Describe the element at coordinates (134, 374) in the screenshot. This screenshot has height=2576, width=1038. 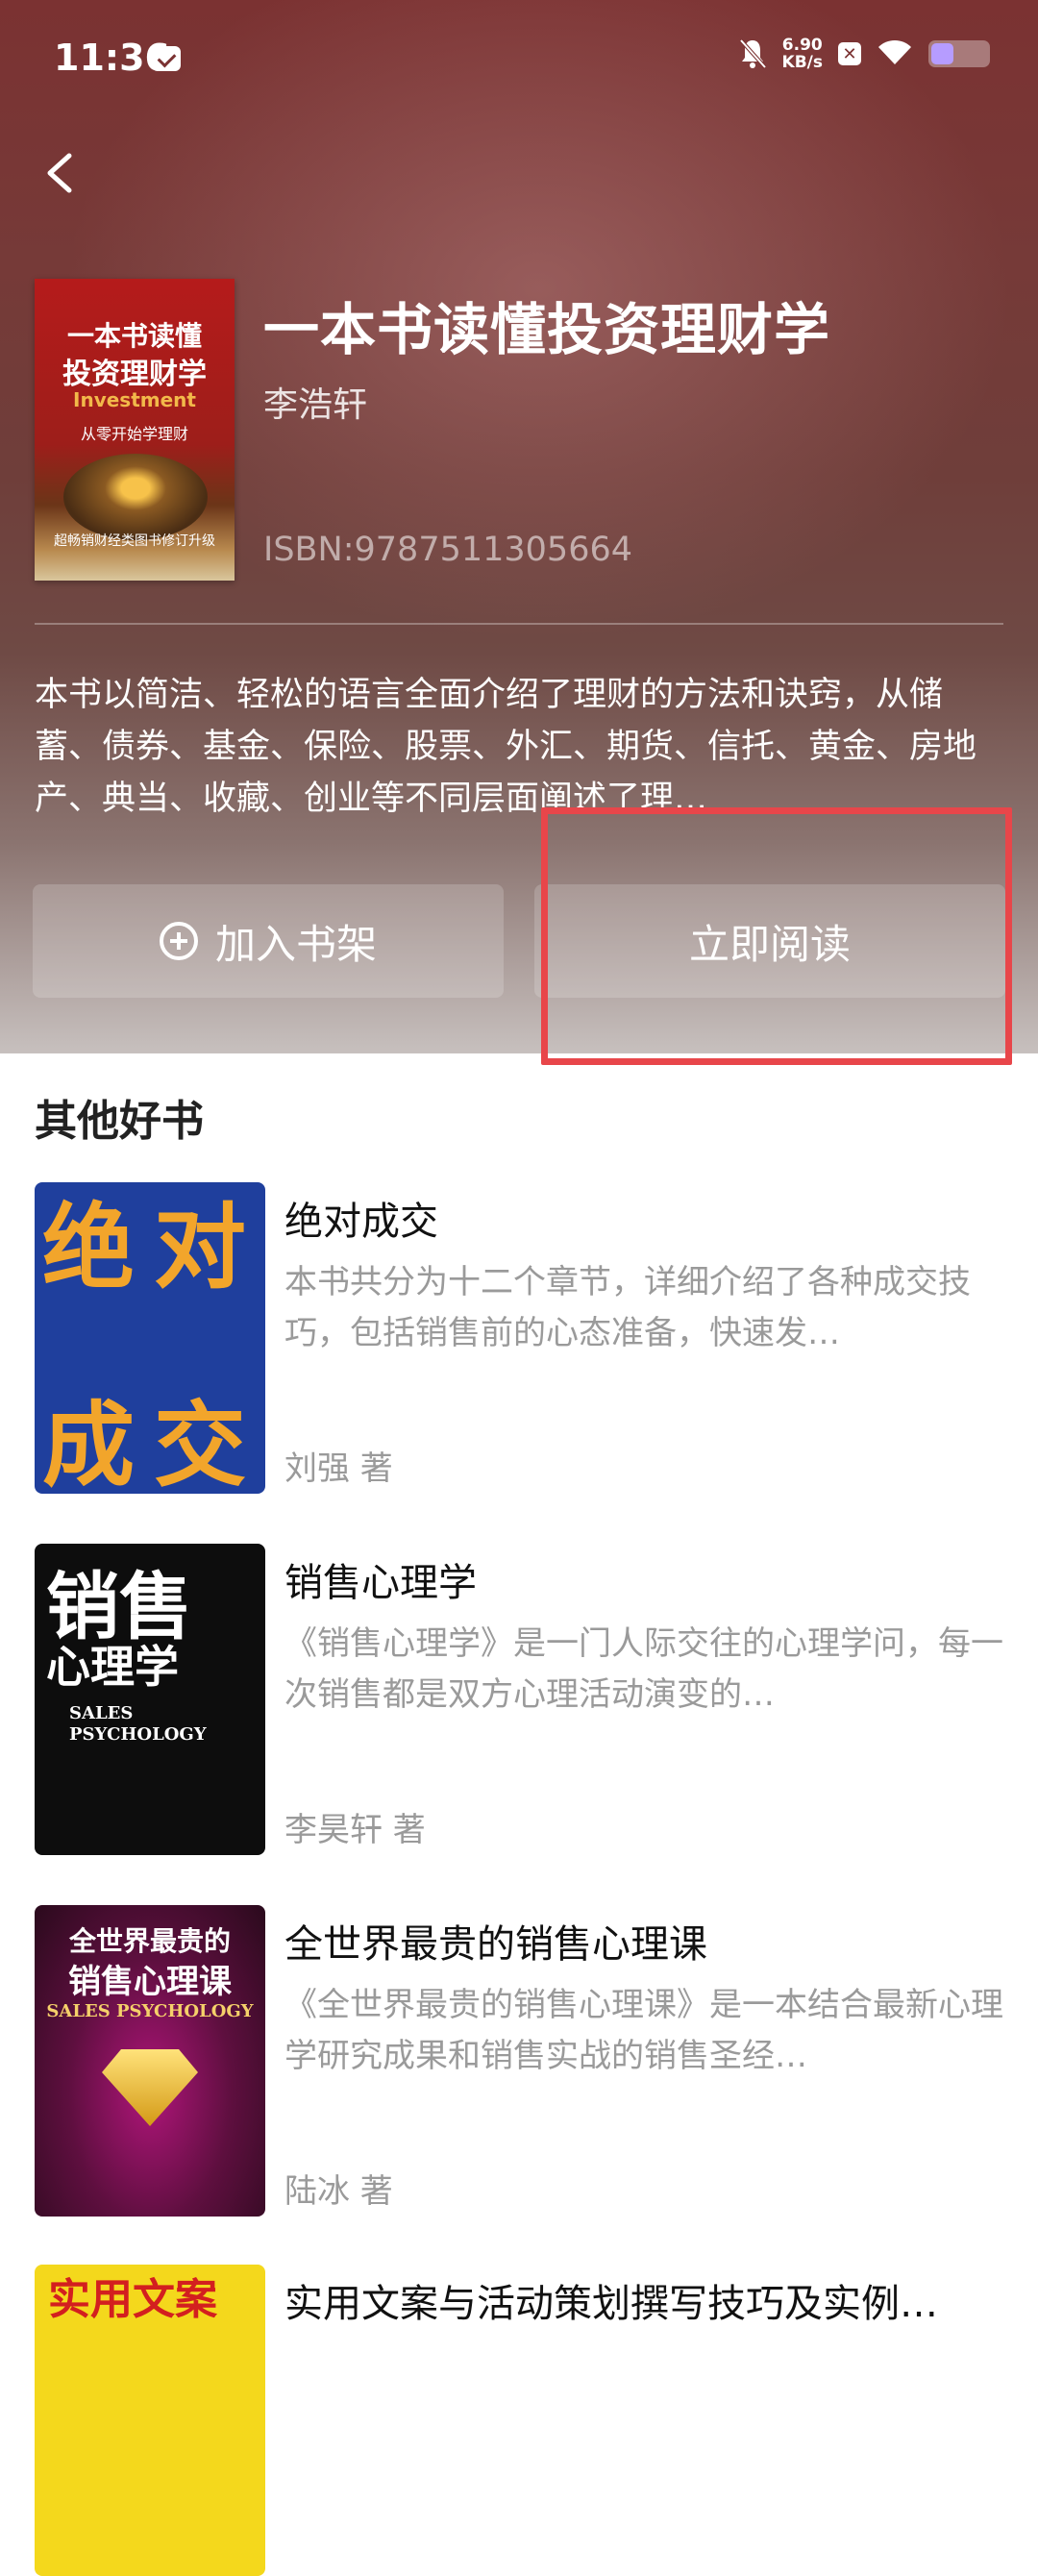
I see `cover-line-2: 投资理财学` at that location.